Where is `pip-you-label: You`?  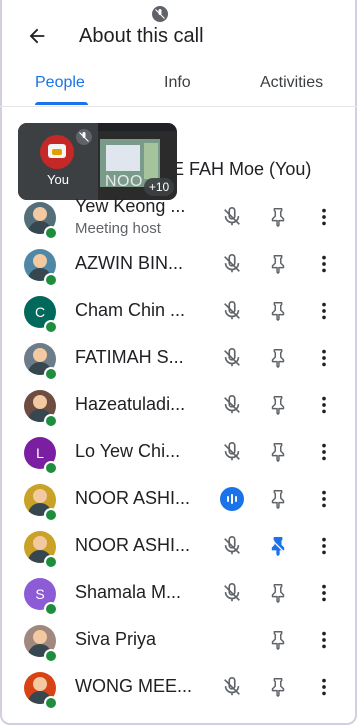
pip-you-label: You is located at coordinates (58, 179).